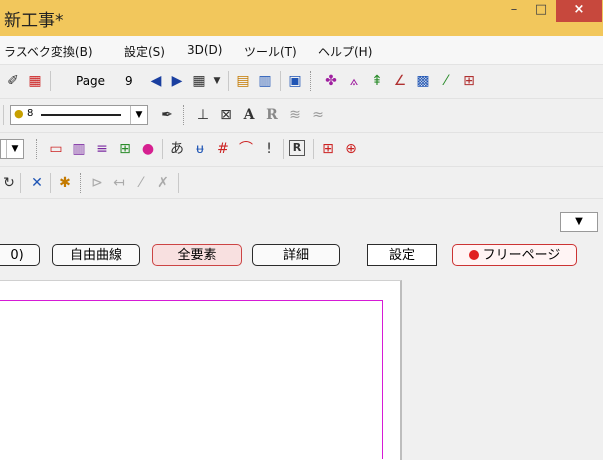 The width and height of the screenshot is (603, 460). I want to click on layer-lines-icon: ≡, so click(102, 149).